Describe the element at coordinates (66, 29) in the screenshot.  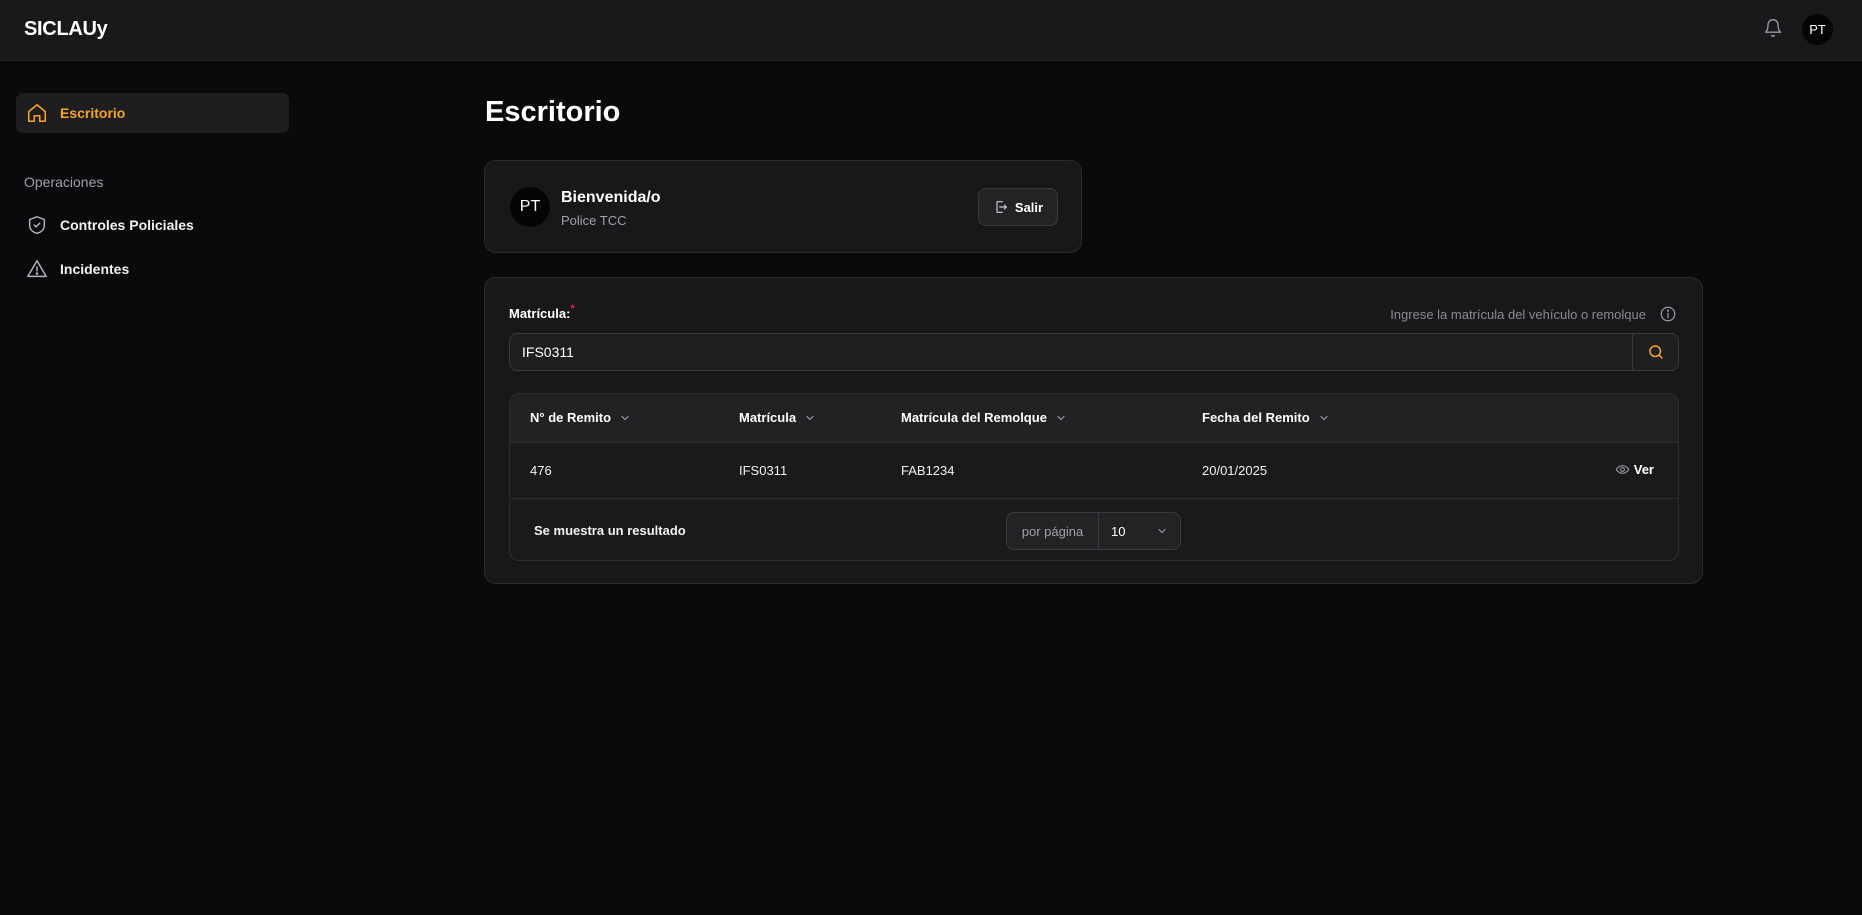
I see `app-brand: SICLAUy` at that location.